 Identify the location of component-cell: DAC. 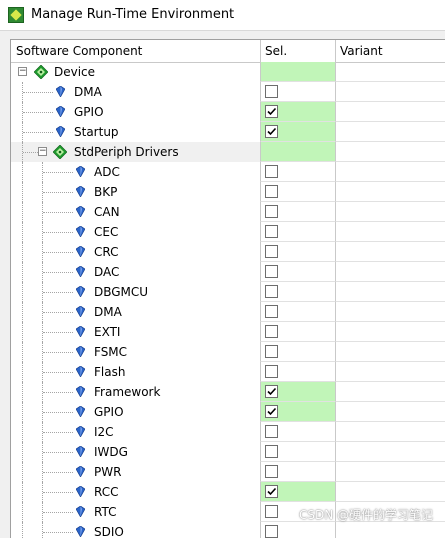
(135, 272).